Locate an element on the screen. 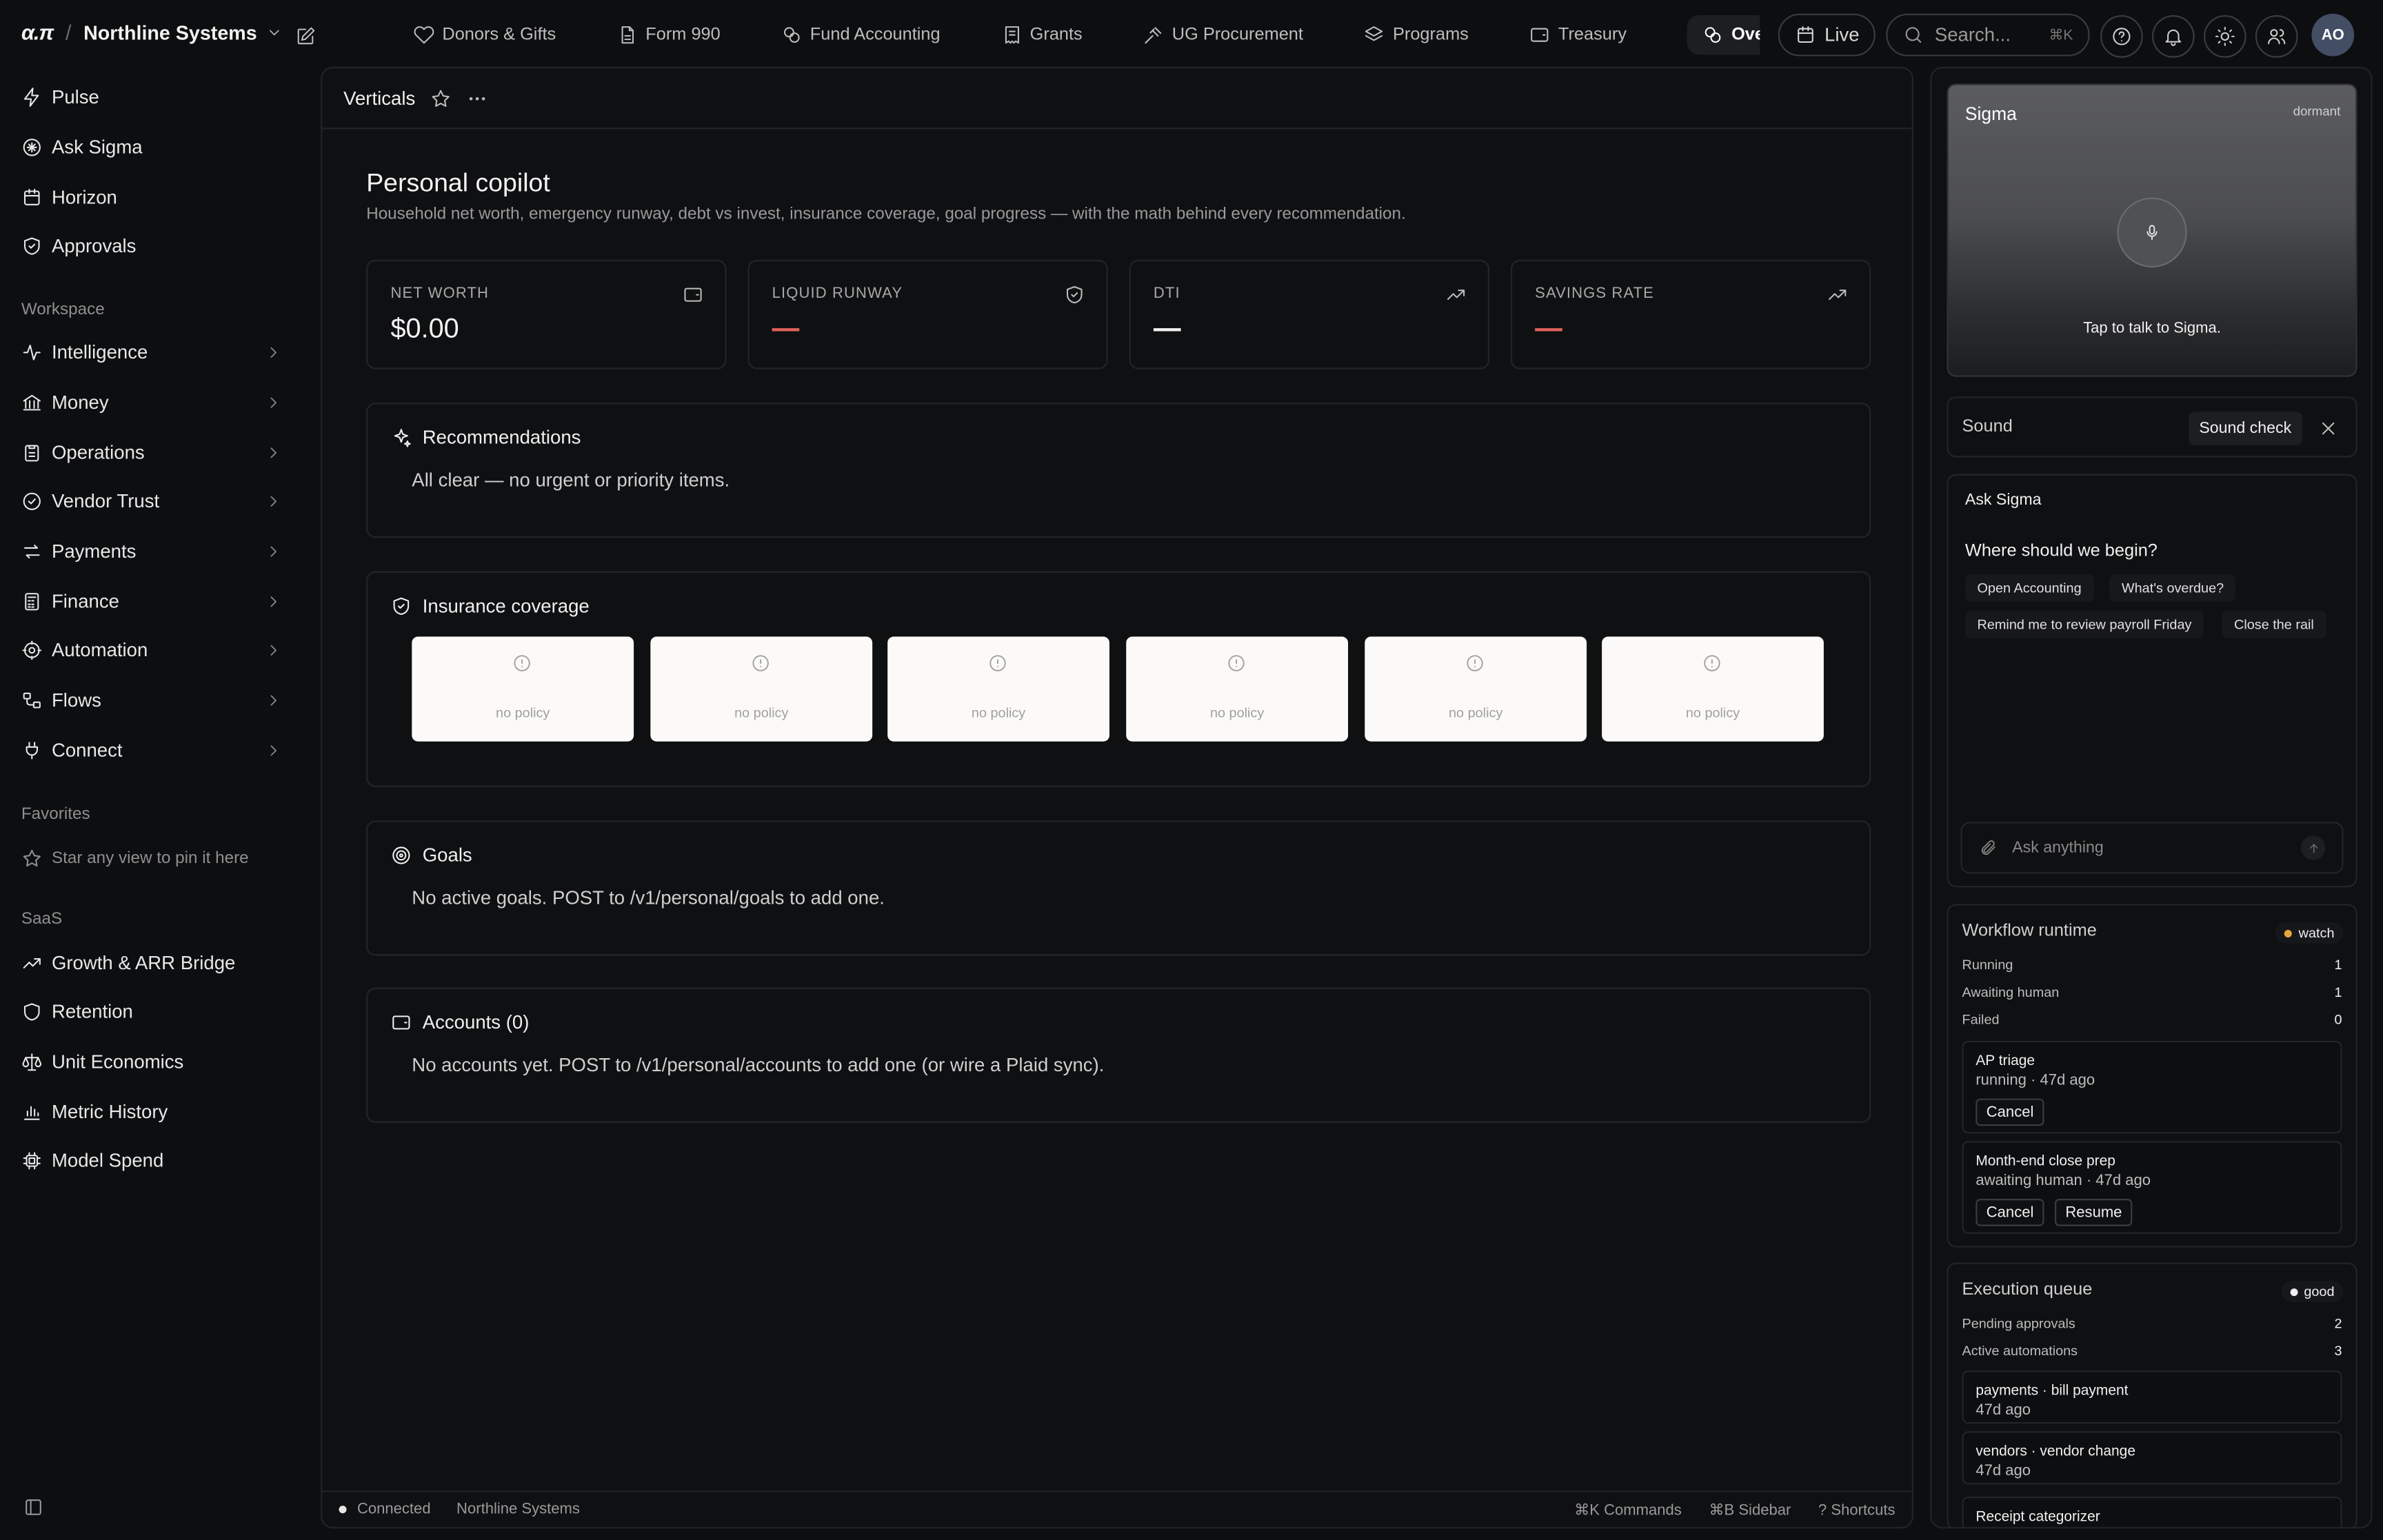  sidebar-item-operations: Operations is located at coordinates (152, 453).